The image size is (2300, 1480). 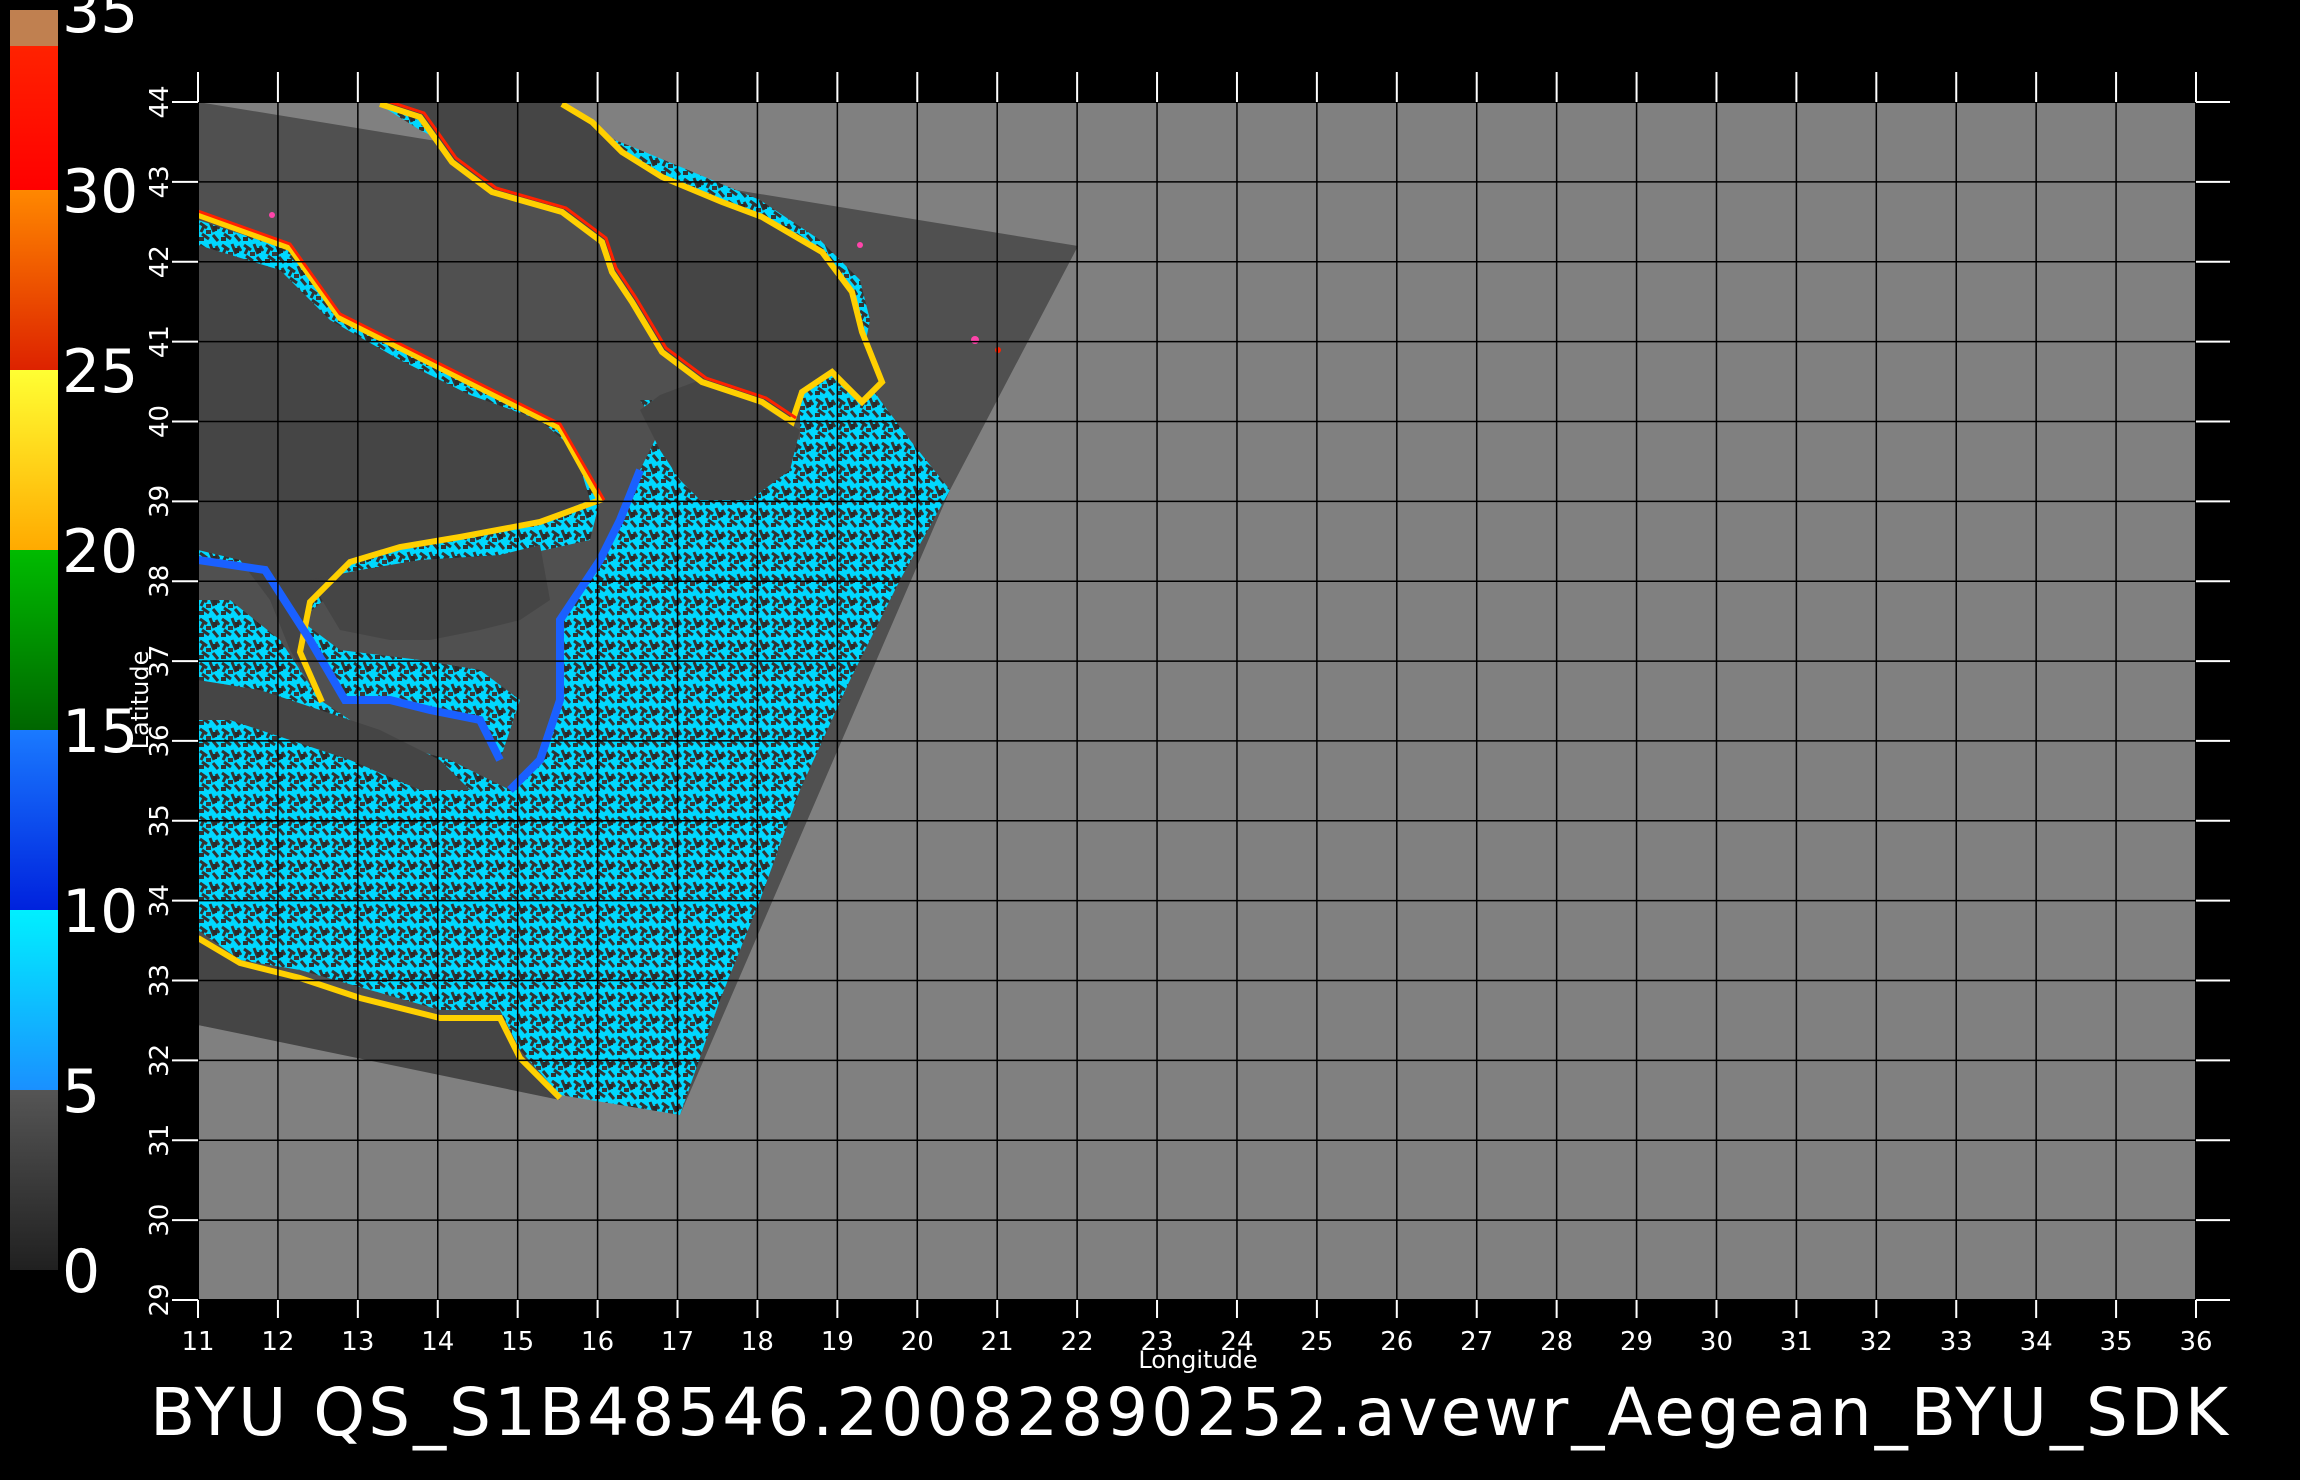 I want to click on x-tick-label: 26, so click(x=1396, y=1342).